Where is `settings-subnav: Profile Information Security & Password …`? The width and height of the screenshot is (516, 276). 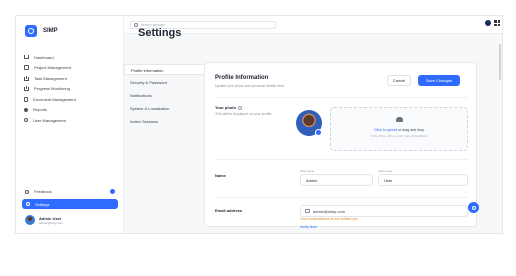 settings-subnav: Profile Information Security & Password … is located at coordinates (168, 96).